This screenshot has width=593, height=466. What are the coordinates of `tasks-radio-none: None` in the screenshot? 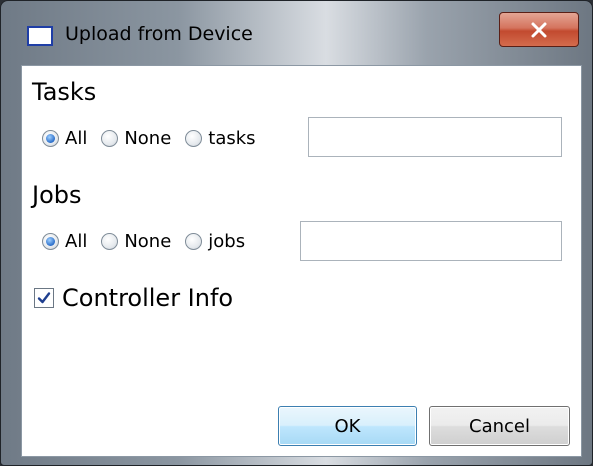 It's located at (136, 138).